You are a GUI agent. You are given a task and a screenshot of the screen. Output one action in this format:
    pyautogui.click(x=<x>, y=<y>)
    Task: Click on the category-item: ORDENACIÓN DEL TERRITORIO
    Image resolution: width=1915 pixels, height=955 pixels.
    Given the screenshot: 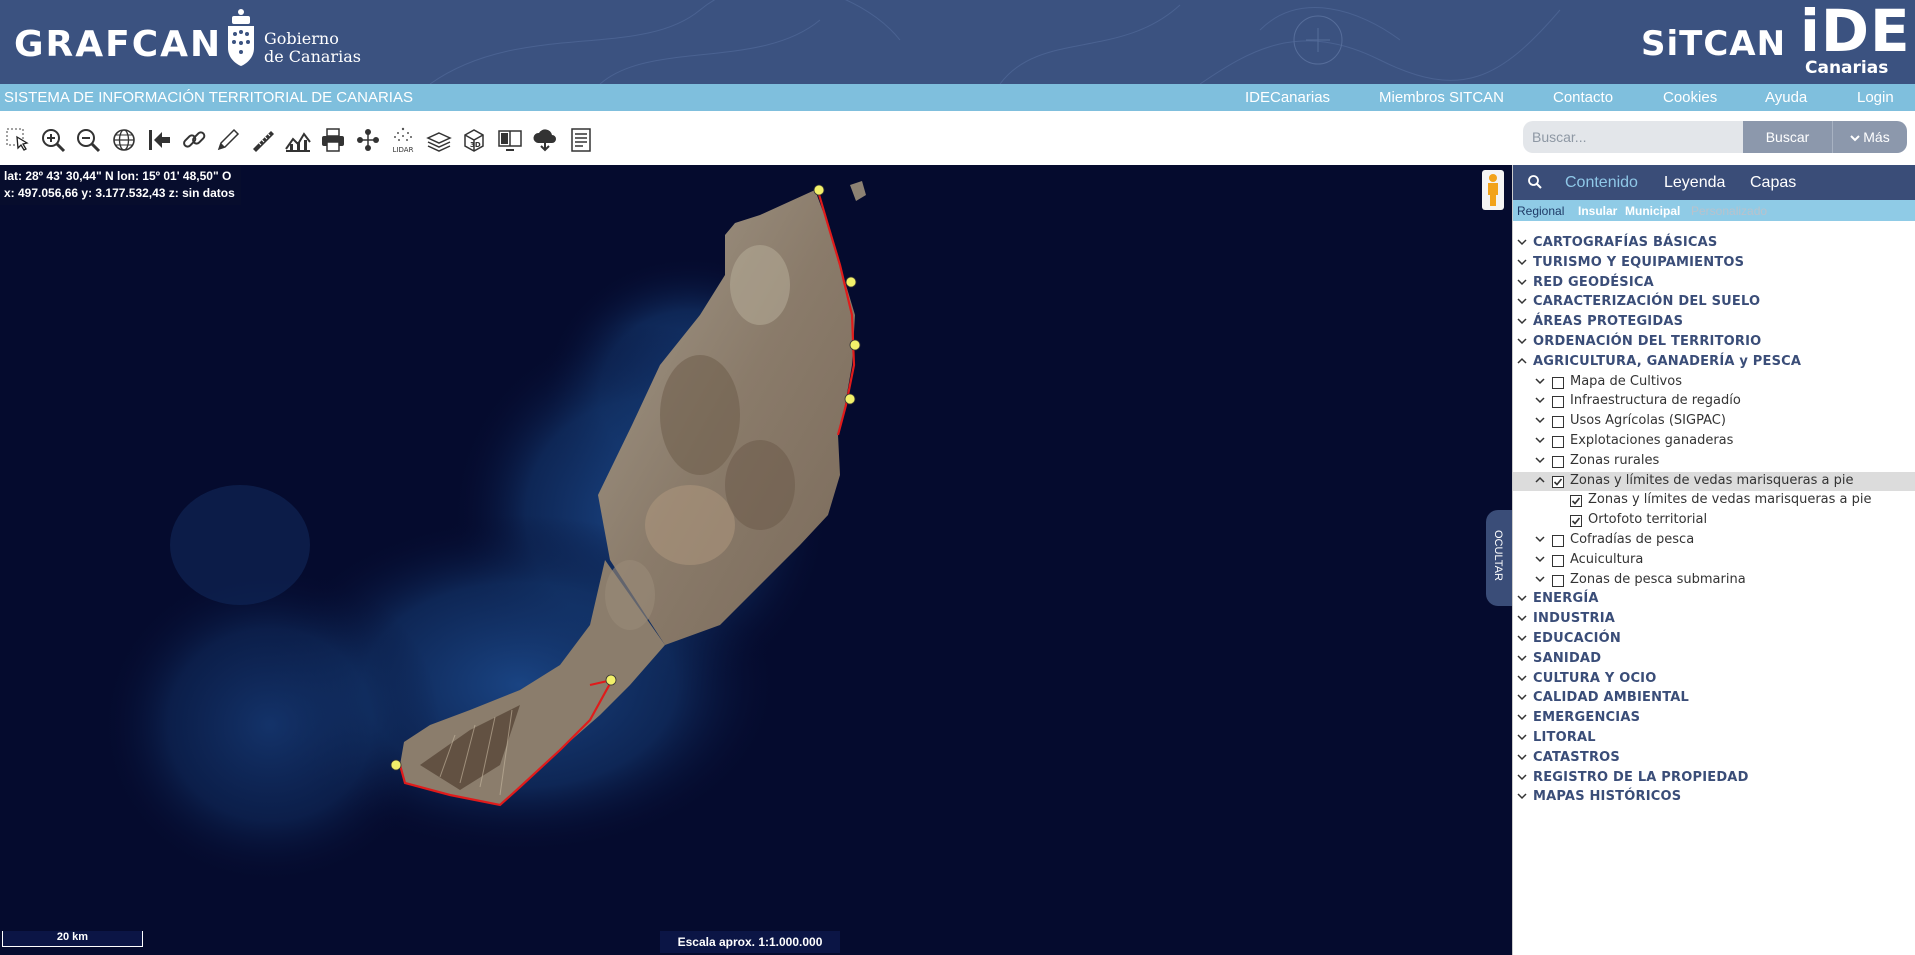 What is the action you would take?
    pyautogui.click(x=1714, y=342)
    